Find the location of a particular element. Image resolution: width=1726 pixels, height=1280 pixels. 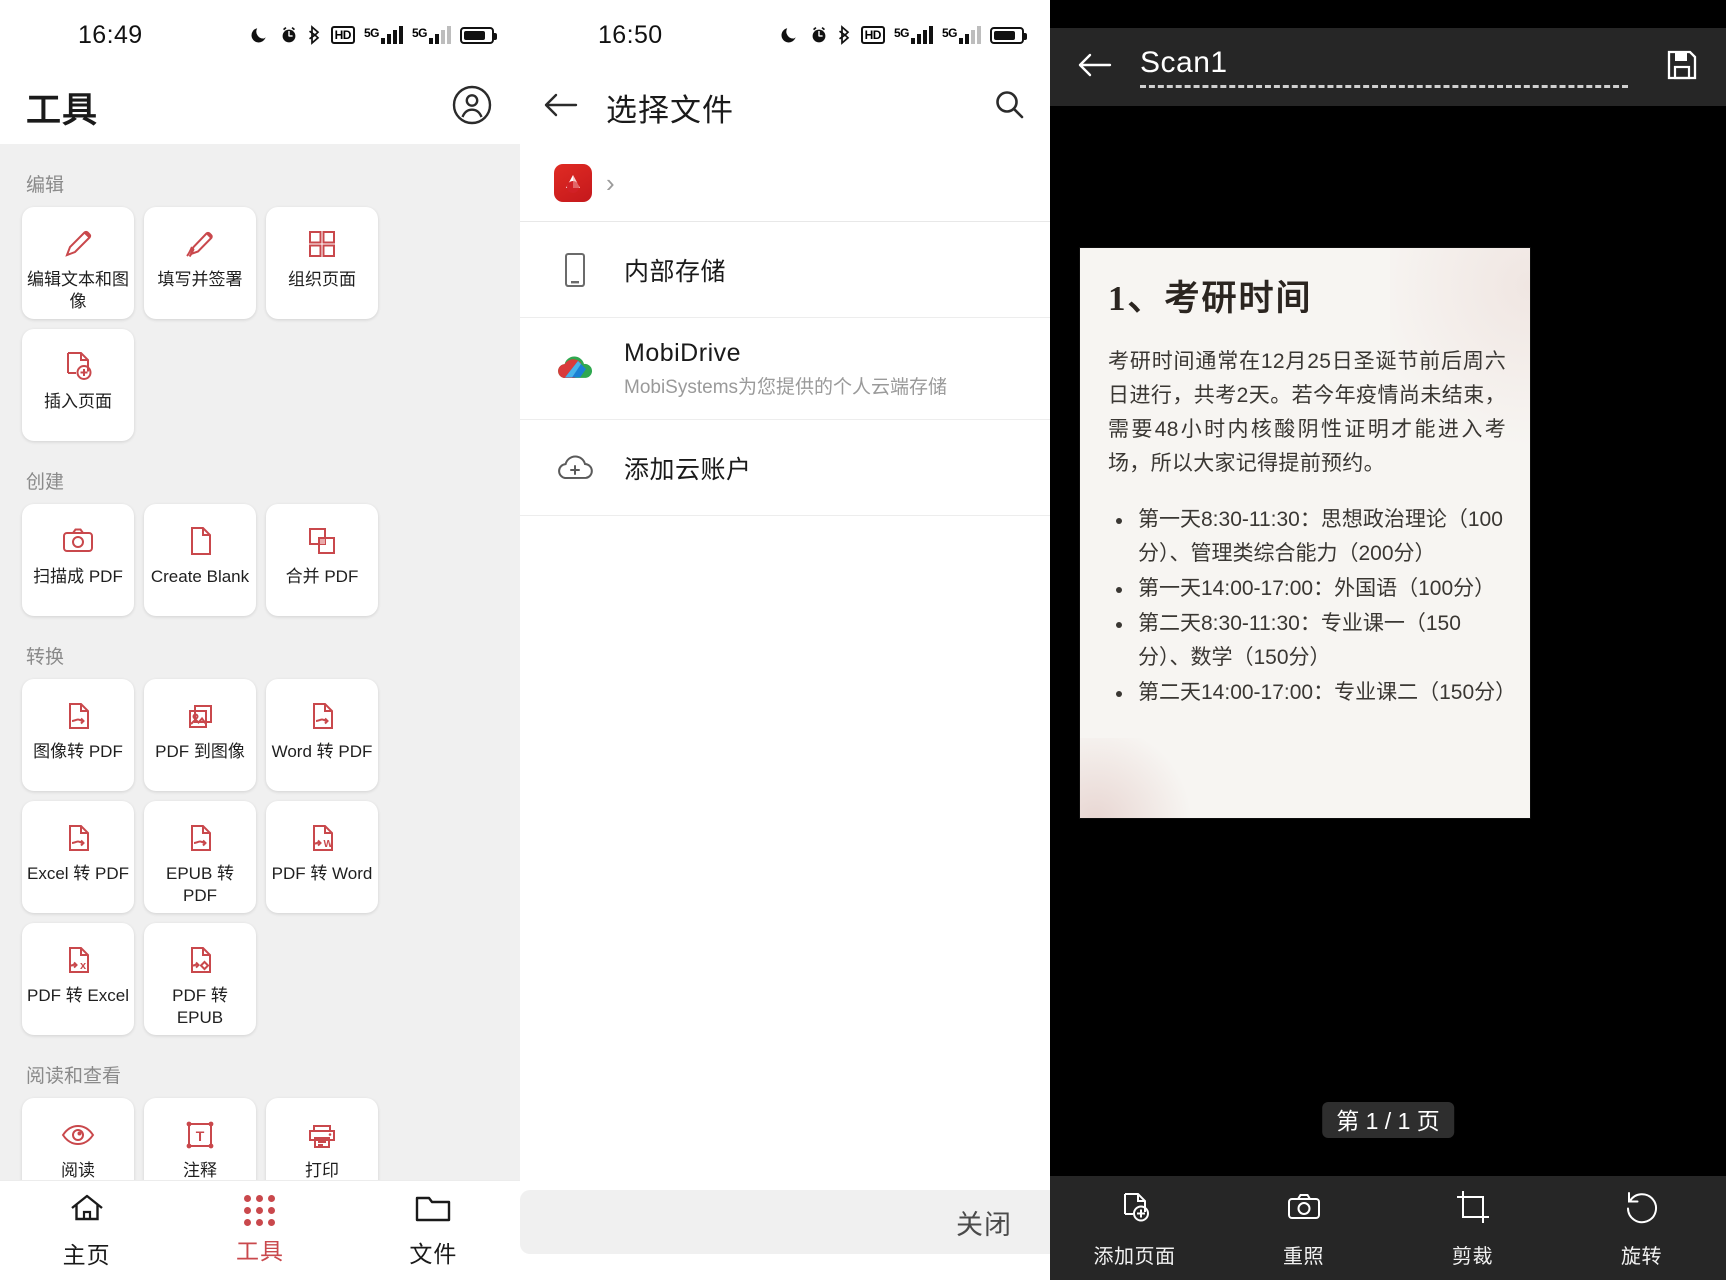

section-label-edit: 编辑 is located at coordinates (45, 185).